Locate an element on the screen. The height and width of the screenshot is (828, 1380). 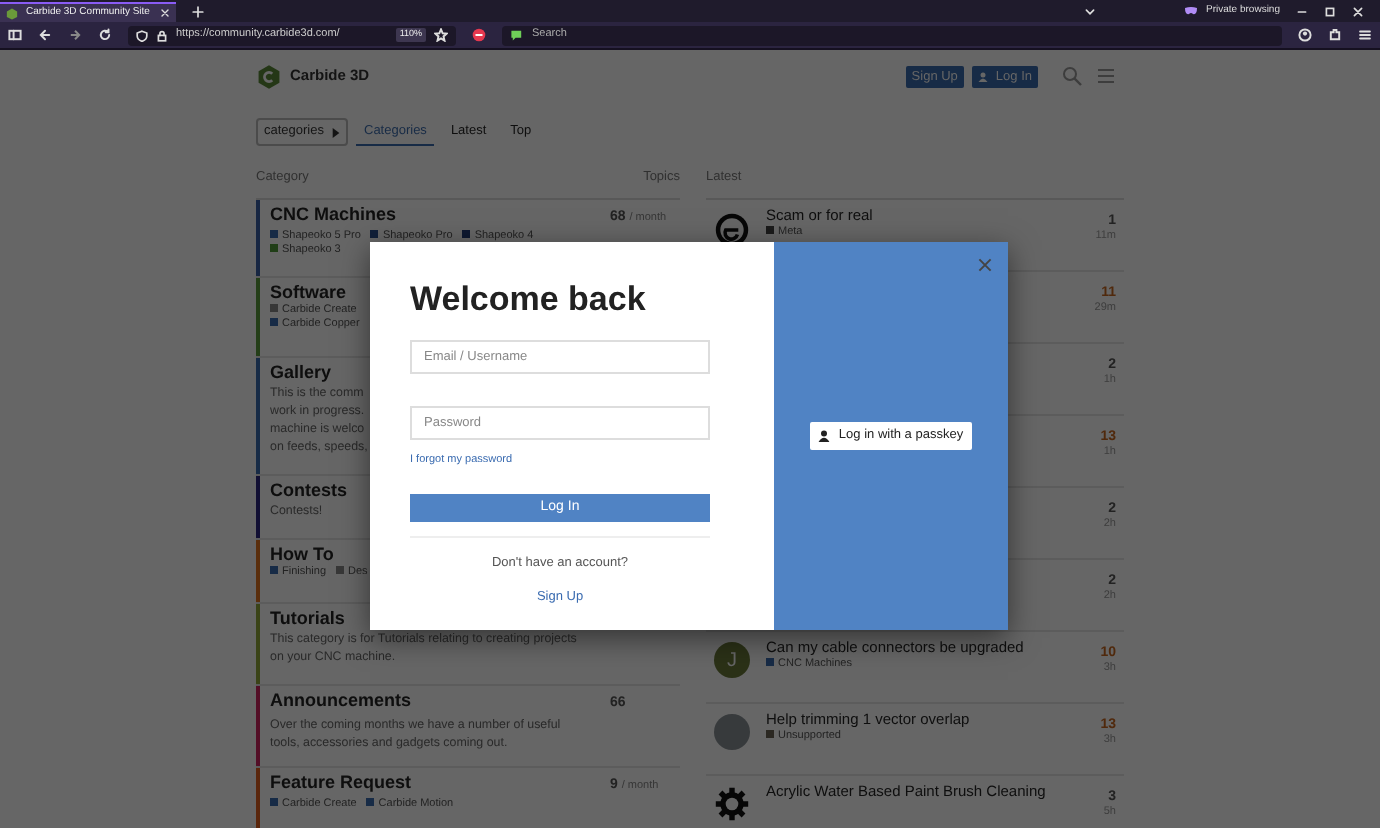
hexagon-logo-icon is located at coordinates (269, 76).